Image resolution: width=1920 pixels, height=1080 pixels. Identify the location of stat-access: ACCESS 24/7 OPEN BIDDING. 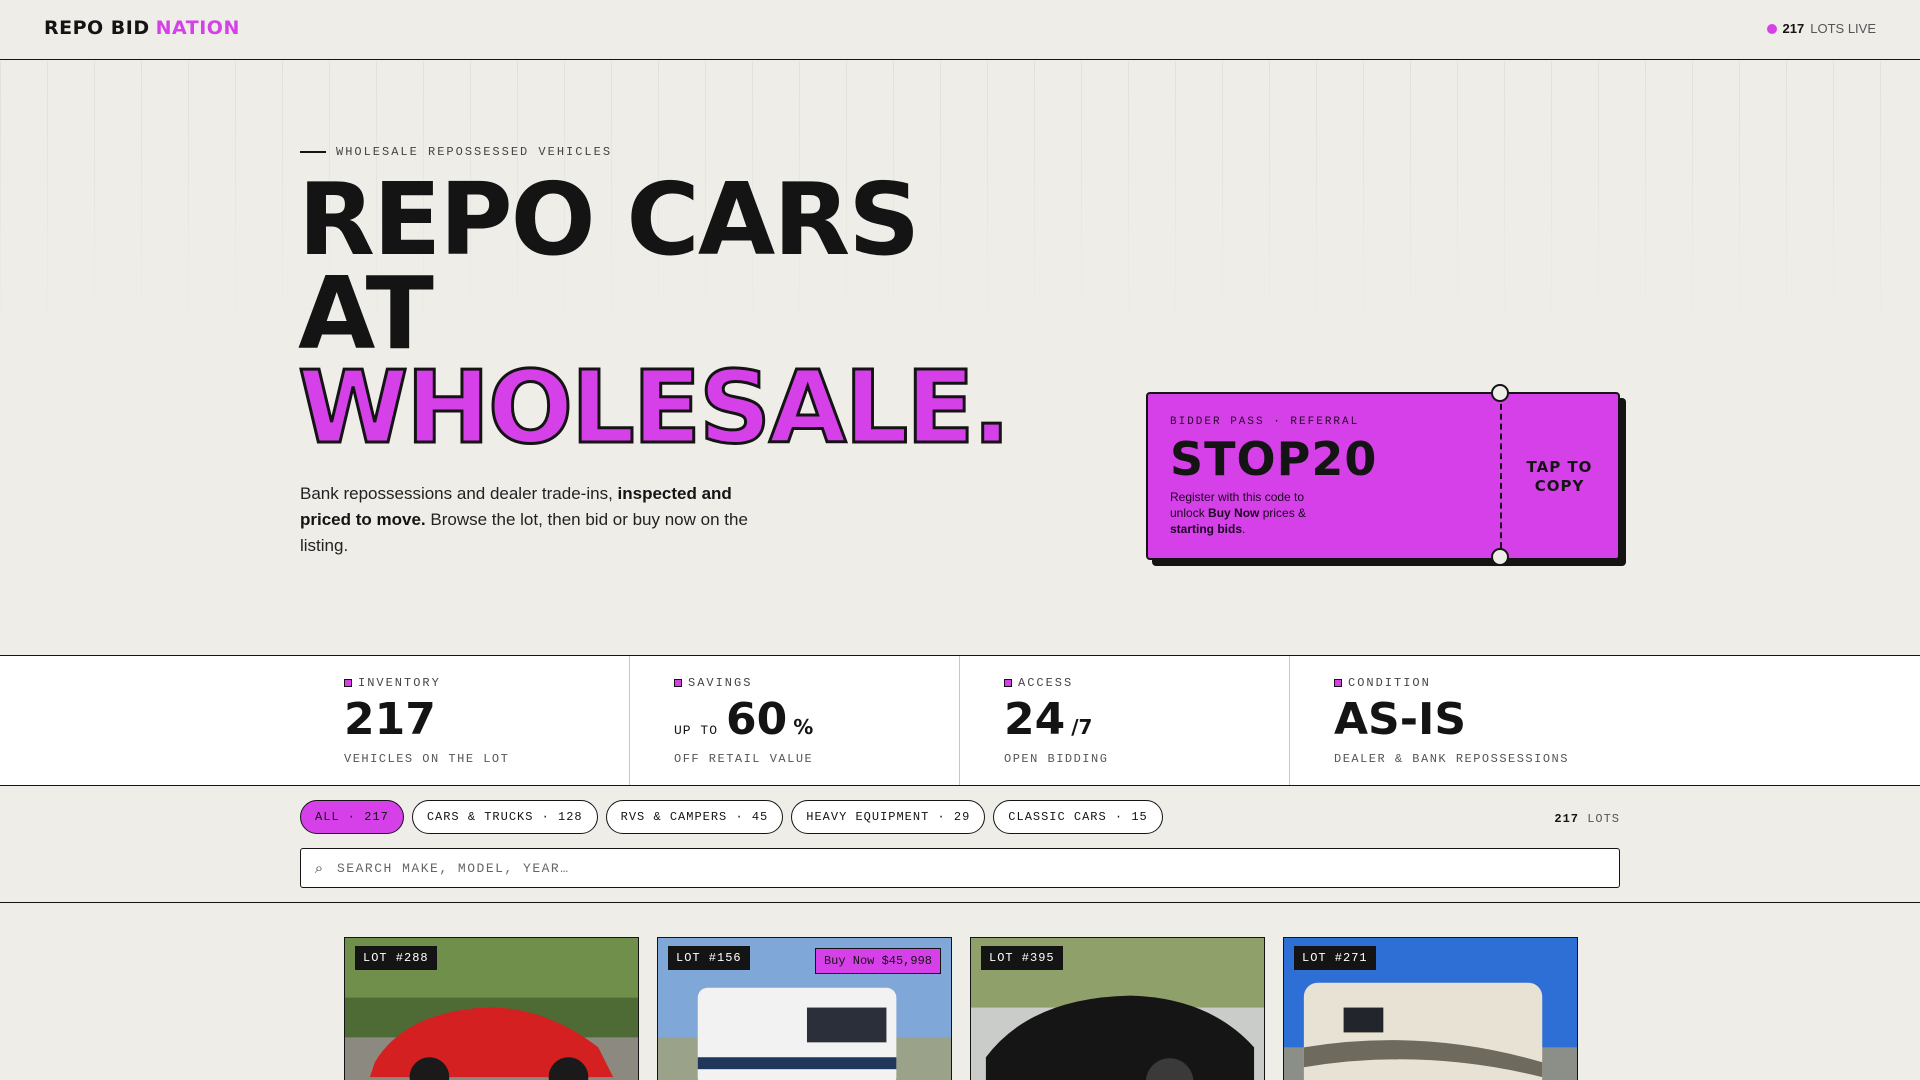
(1124, 720).